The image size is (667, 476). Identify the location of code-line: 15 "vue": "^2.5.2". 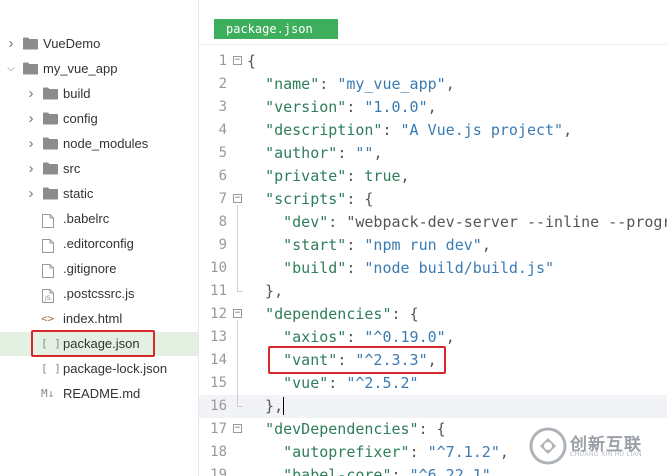
(433, 383).